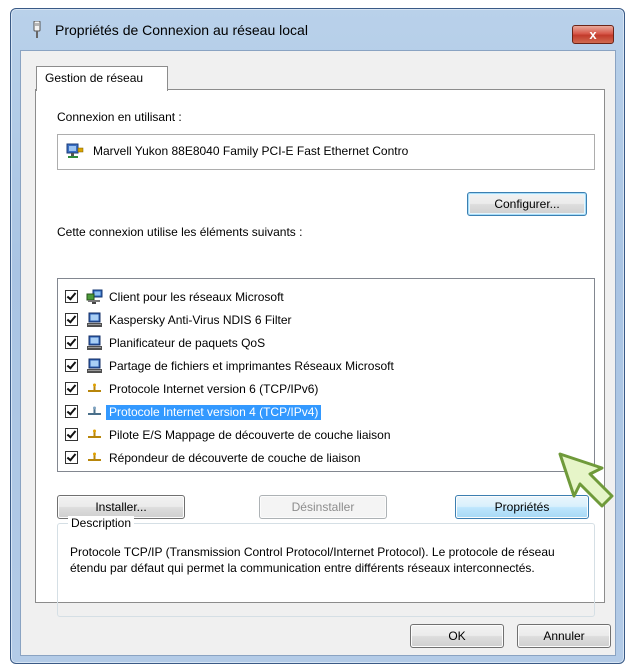  I want to click on item-label: Protocole Internet version 4 (TCP/IPv4), so click(214, 412).